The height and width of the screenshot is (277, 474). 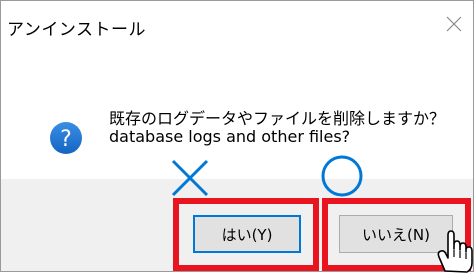 I want to click on hand-cursor-icon, so click(x=452, y=248).